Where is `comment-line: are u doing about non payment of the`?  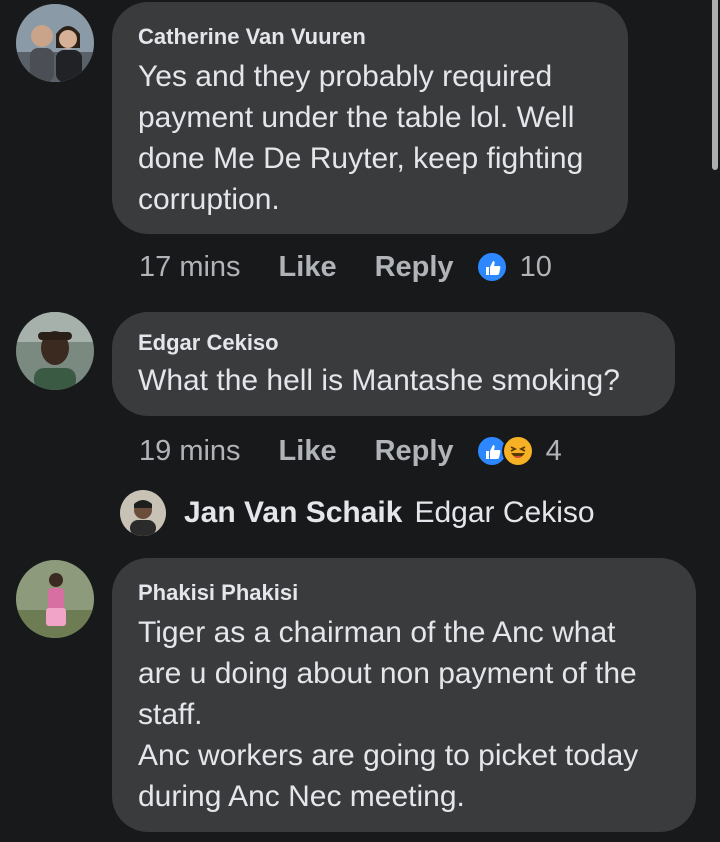 comment-line: are u doing about non payment of the is located at coordinates (387, 673).